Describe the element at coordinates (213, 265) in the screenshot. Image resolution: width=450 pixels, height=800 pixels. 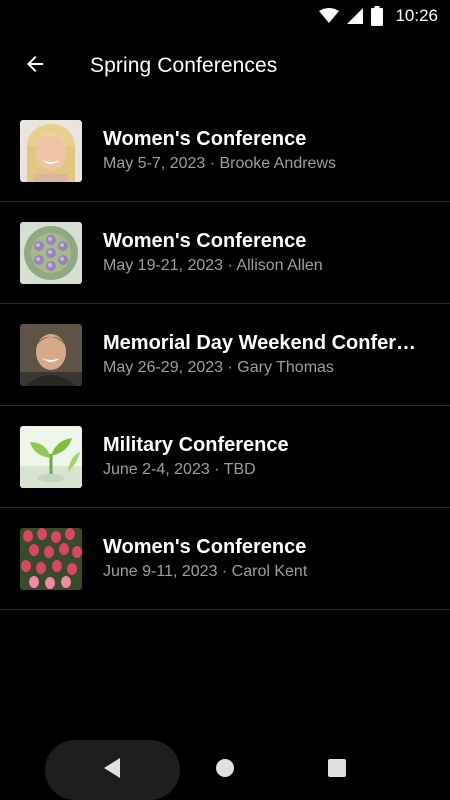
I see `conference-subtitle: May 19-21, 2023 · Allison Allen` at that location.